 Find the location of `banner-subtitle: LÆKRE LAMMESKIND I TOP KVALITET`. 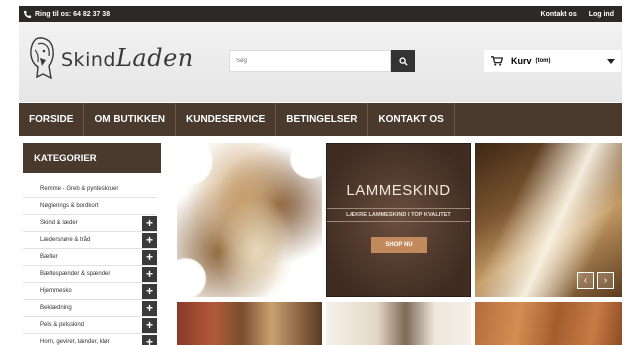

banner-subtitle: LÆKRE LAMMESKIND I TOP KVALITET is located at coordinates (398, 215).